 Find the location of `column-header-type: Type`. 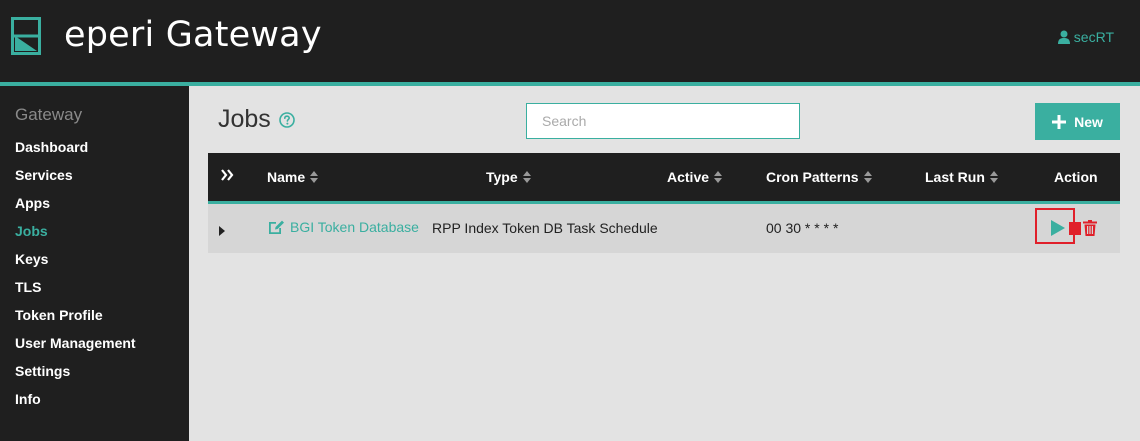

column-header-type: Type is located at coordinates (509, 177).